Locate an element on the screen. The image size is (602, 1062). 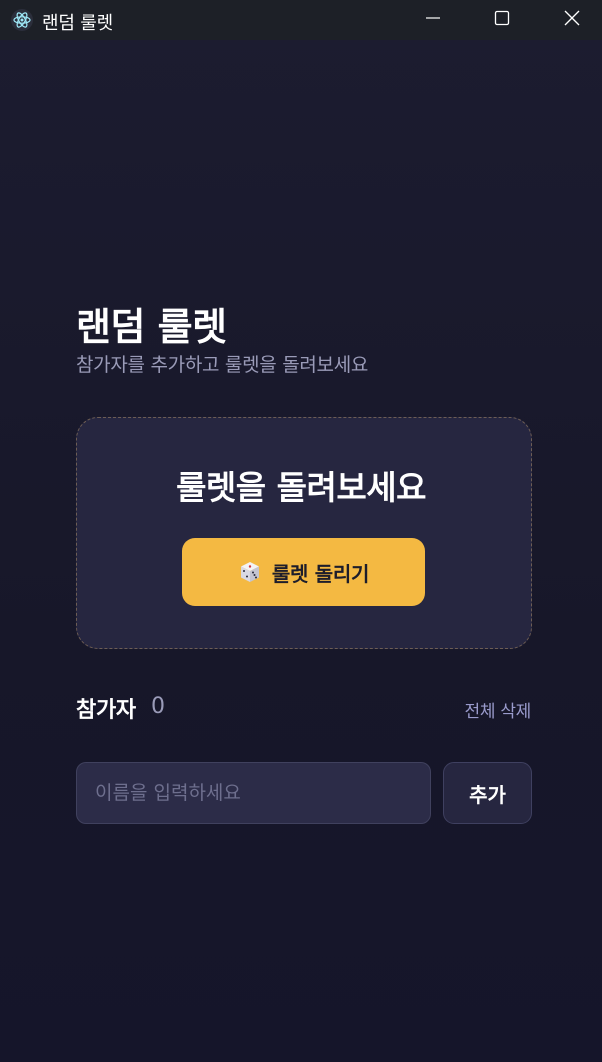
minimize-icon is located at coordinates (433, 20).